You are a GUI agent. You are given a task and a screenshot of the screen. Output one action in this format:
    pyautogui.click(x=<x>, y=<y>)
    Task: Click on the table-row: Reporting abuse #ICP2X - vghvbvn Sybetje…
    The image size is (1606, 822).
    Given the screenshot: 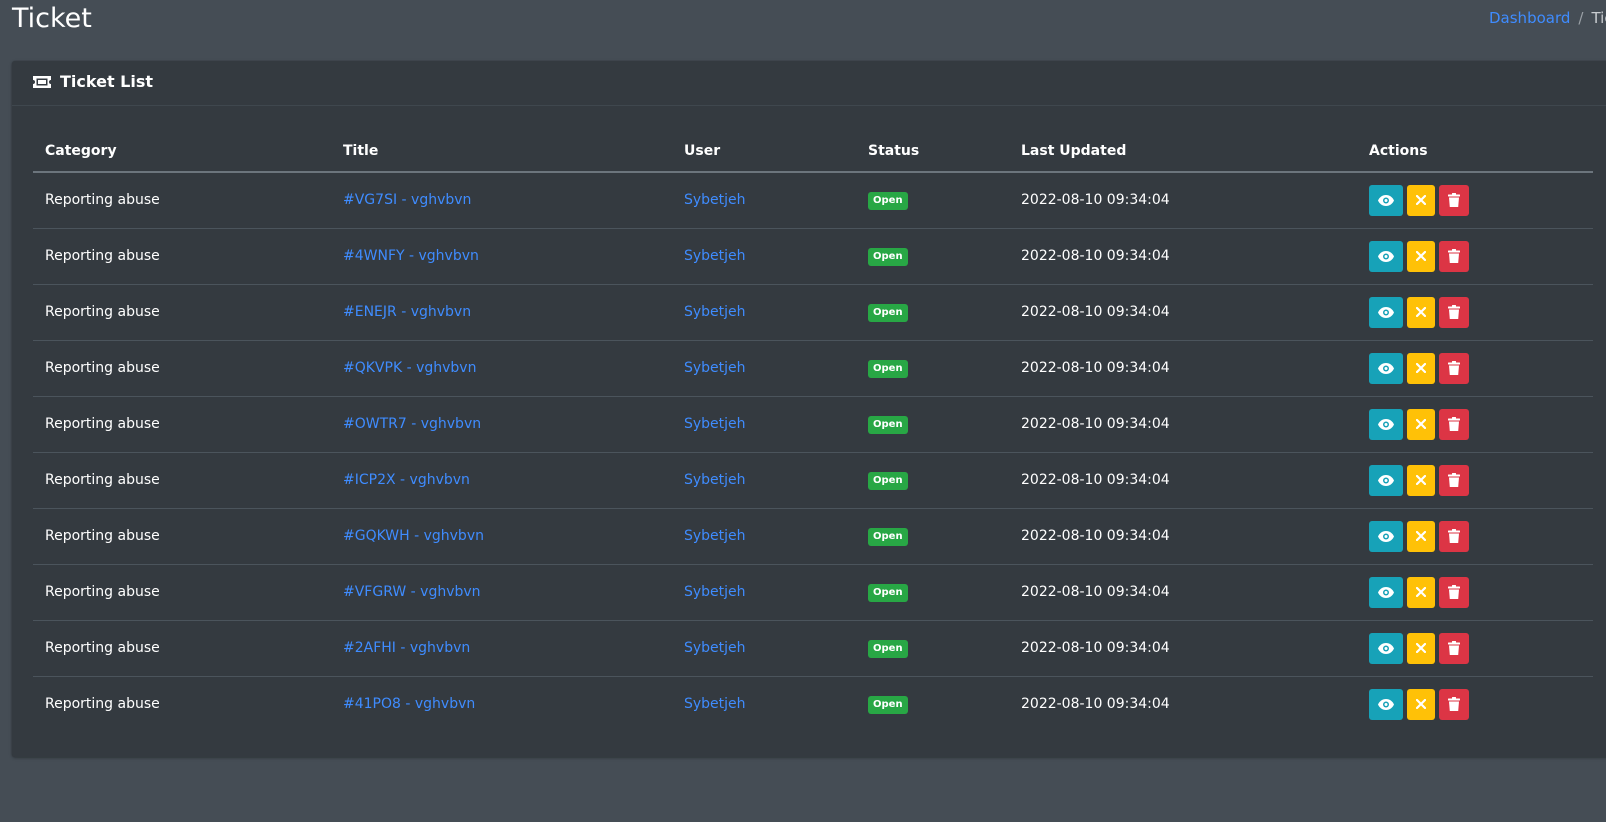 What is the action you would take?
    pyautogui.click(x=813, y=480)
    